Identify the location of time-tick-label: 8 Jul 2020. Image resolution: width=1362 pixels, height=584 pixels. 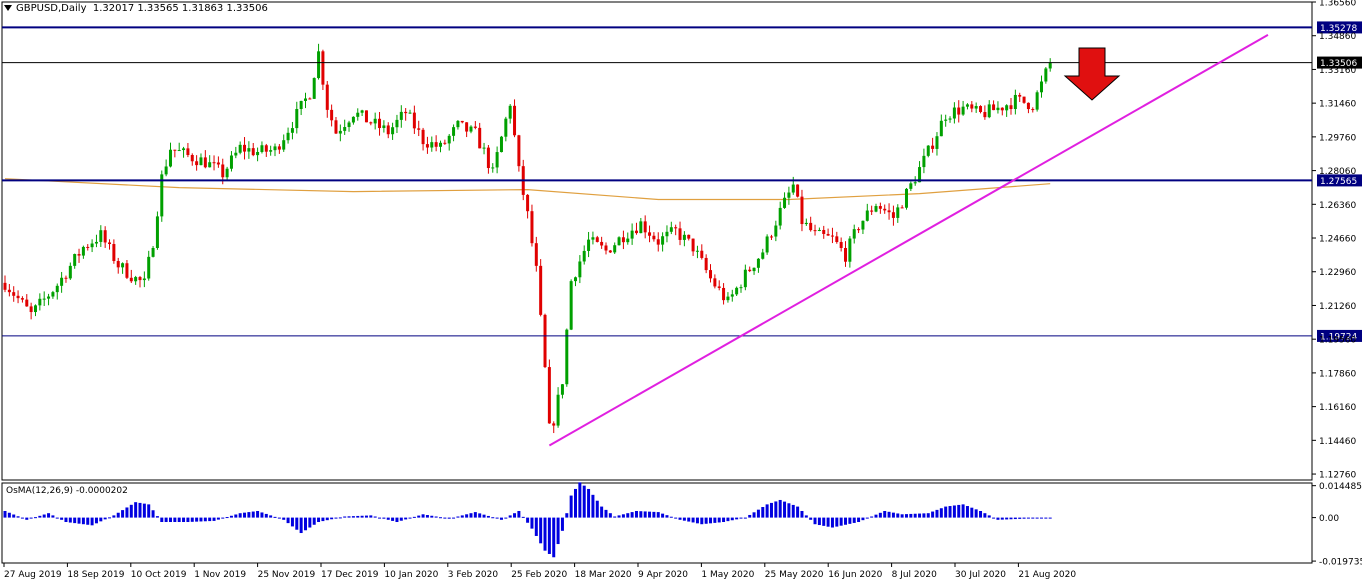
(914, 575).